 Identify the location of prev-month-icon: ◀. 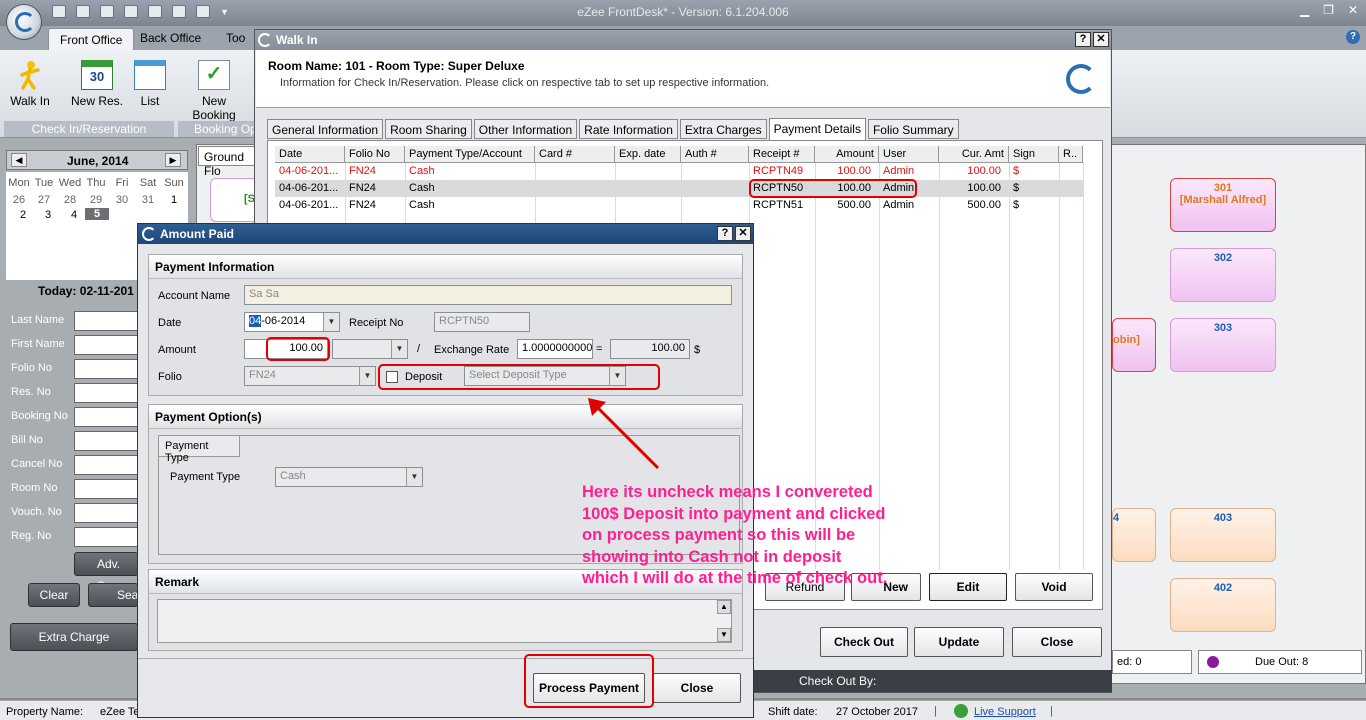
(19, 160).